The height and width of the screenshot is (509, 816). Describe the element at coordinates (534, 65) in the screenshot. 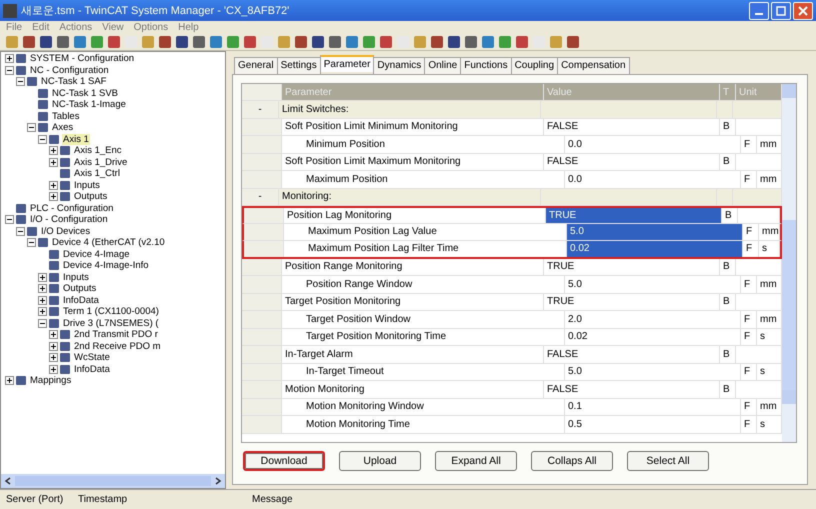

I see `tab: Coupling` at that location.